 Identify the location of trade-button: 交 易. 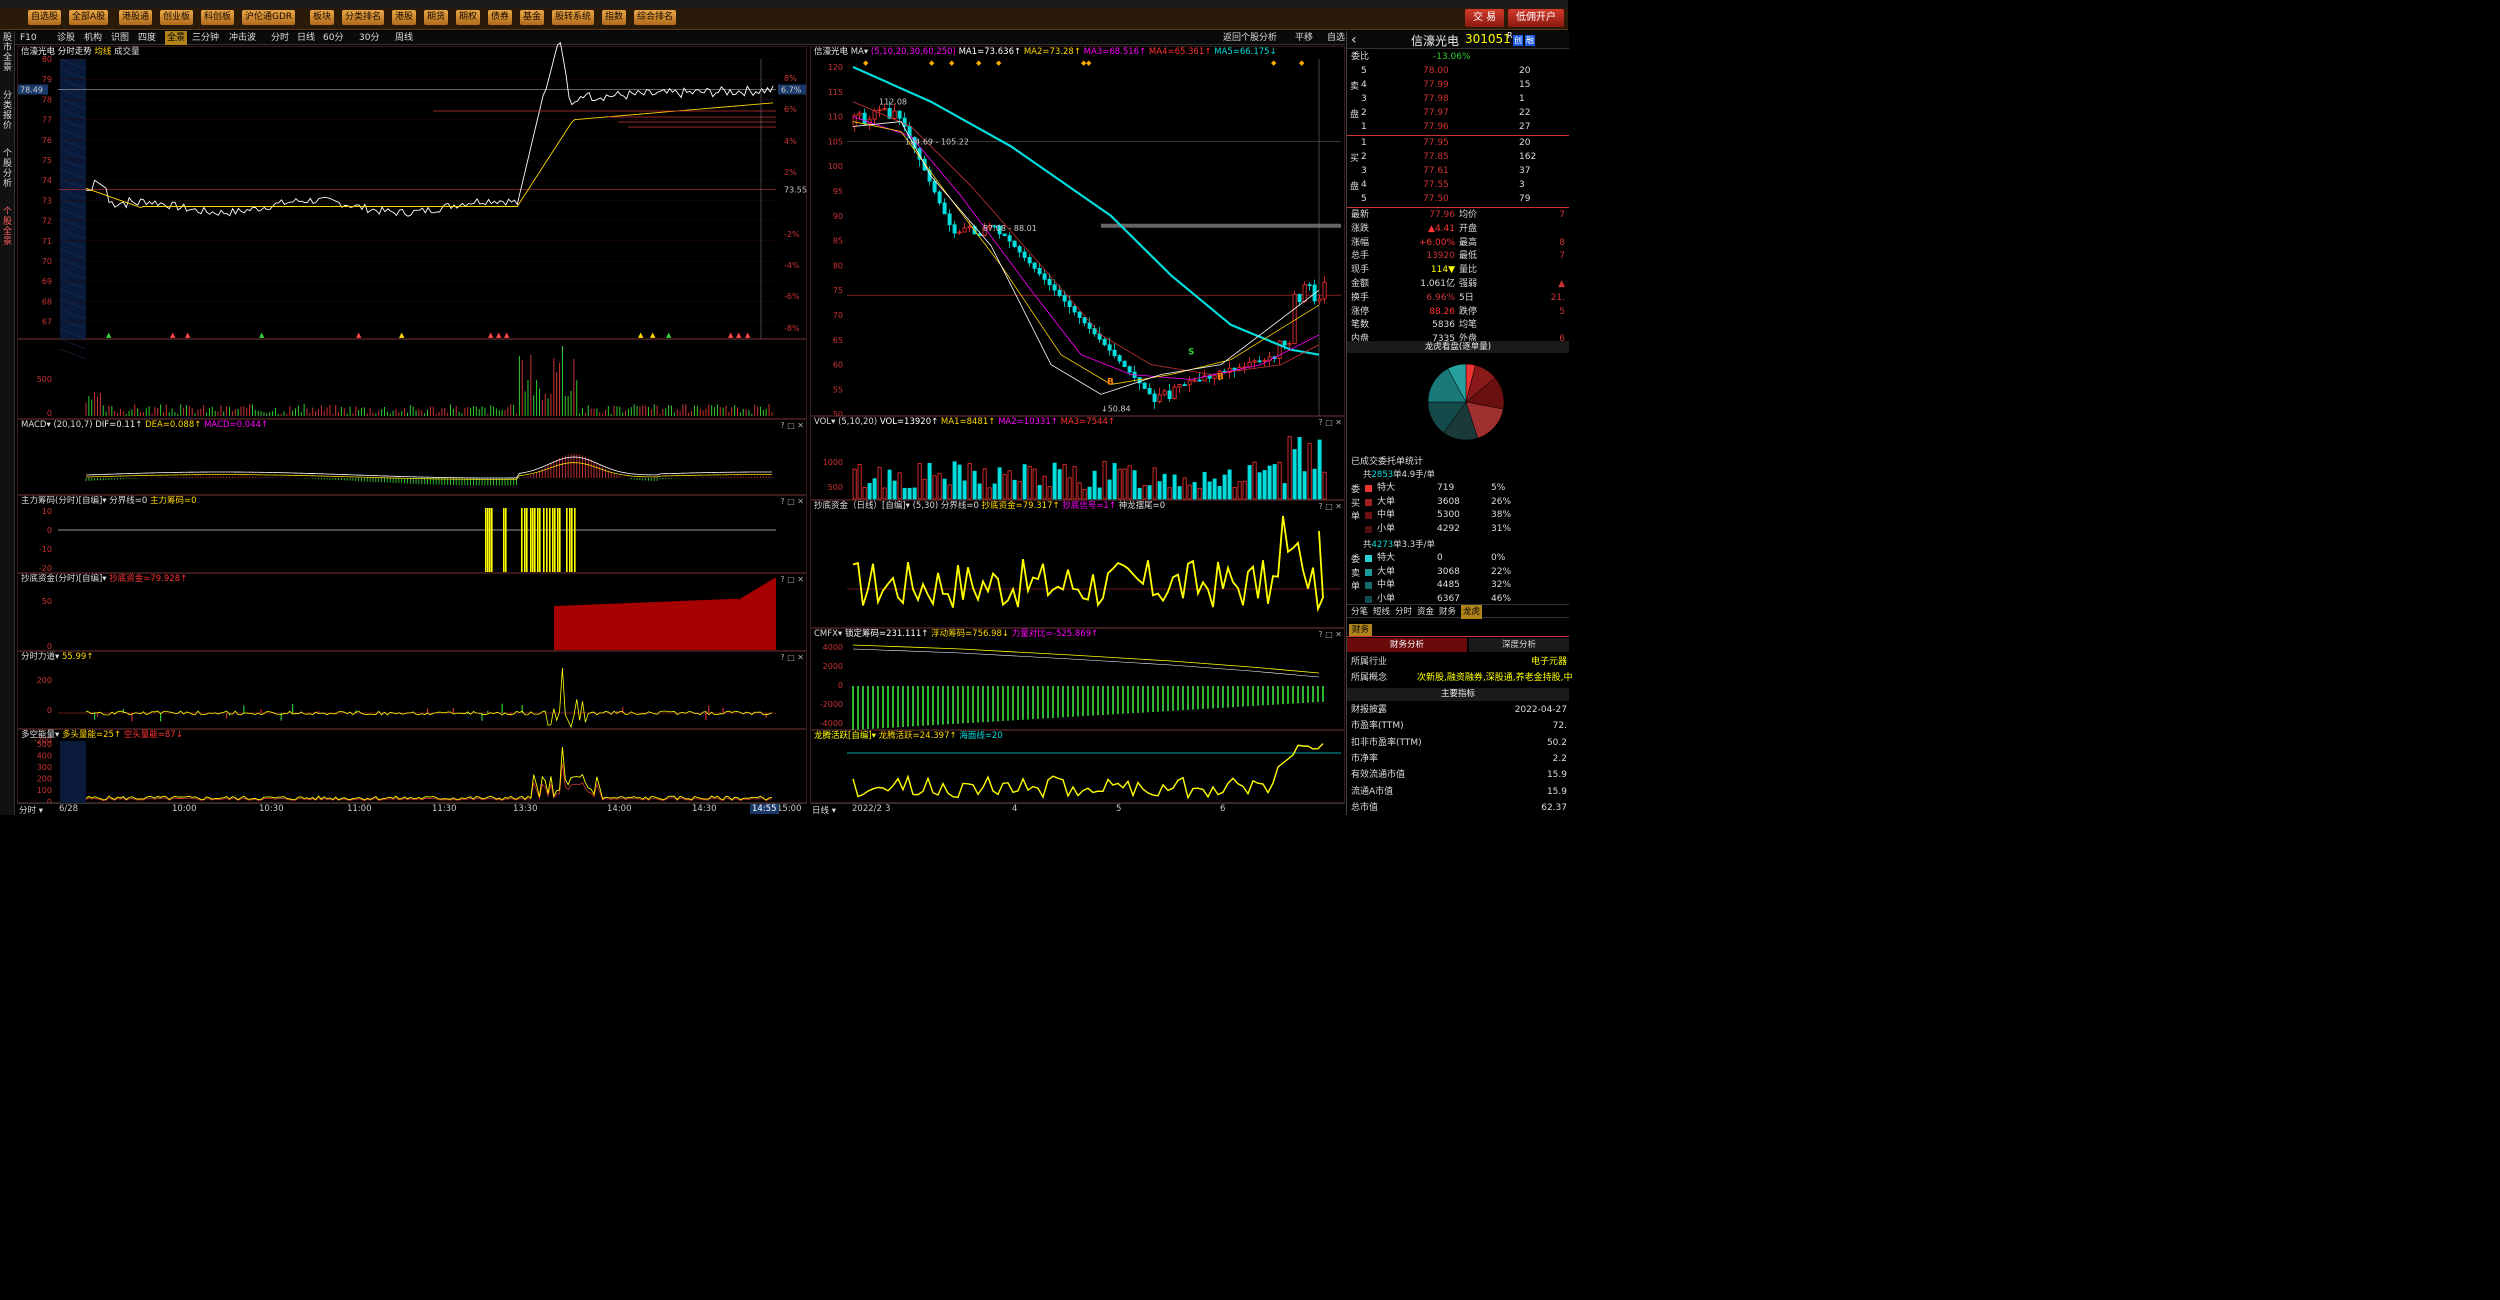
(1485, 18).